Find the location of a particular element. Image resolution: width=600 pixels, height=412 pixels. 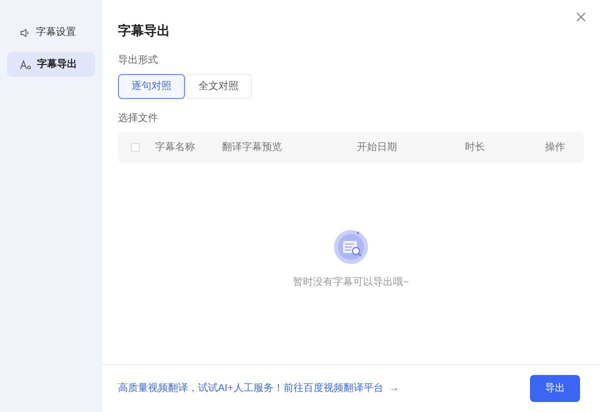

speaker-icon is located at coordinates (25, 33).